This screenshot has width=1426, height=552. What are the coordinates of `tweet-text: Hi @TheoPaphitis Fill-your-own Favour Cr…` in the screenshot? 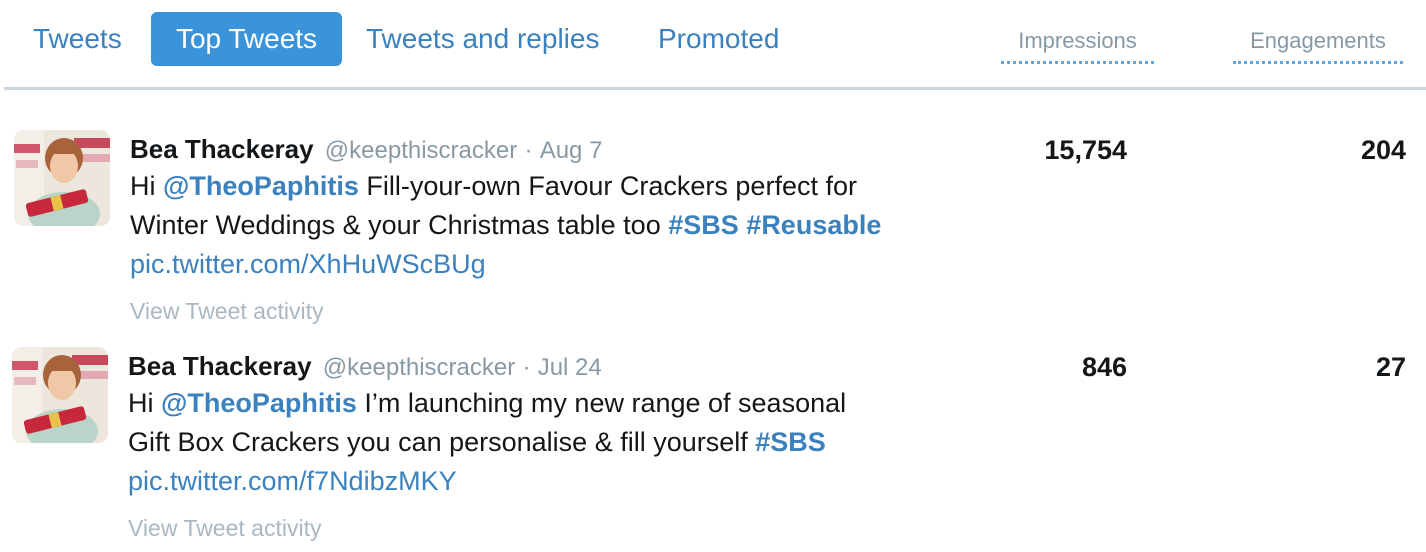 It's located at (525, 225).